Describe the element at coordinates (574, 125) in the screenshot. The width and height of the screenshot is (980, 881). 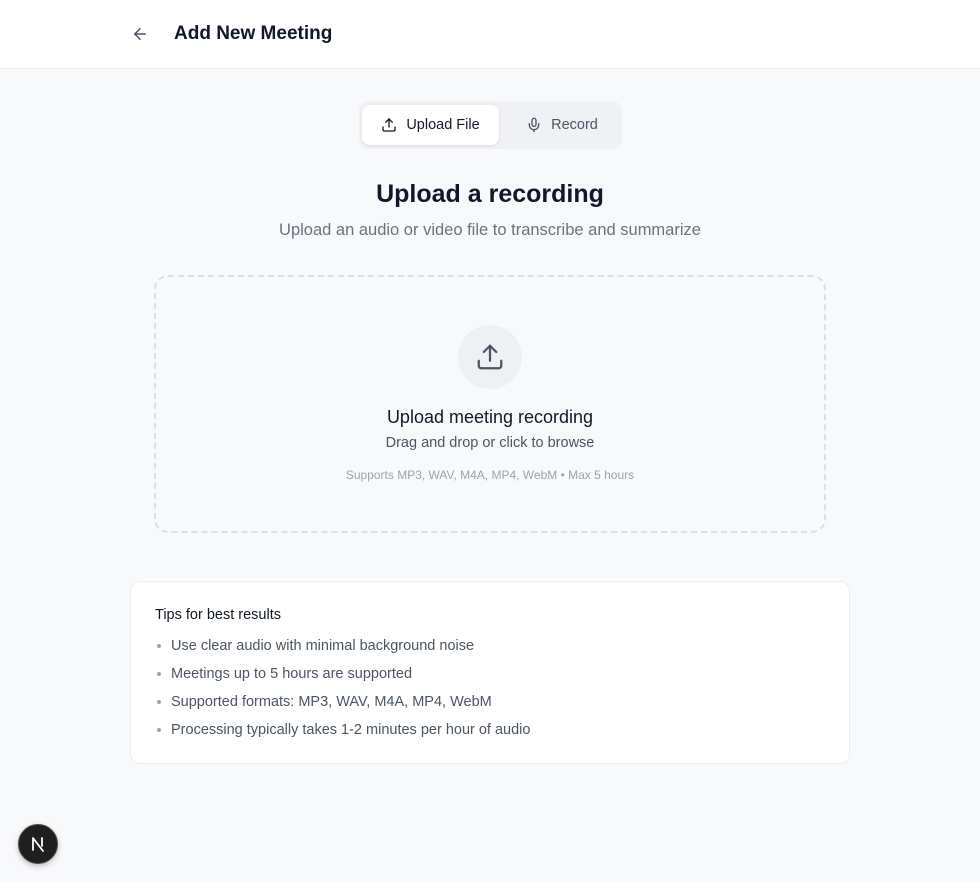
I see `tab-record-label: Record` at that location.